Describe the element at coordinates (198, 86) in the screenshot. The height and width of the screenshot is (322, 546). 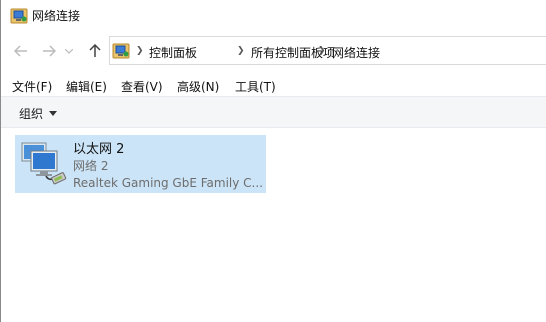
I see `menu-advanced: 高级(N)` at that location.